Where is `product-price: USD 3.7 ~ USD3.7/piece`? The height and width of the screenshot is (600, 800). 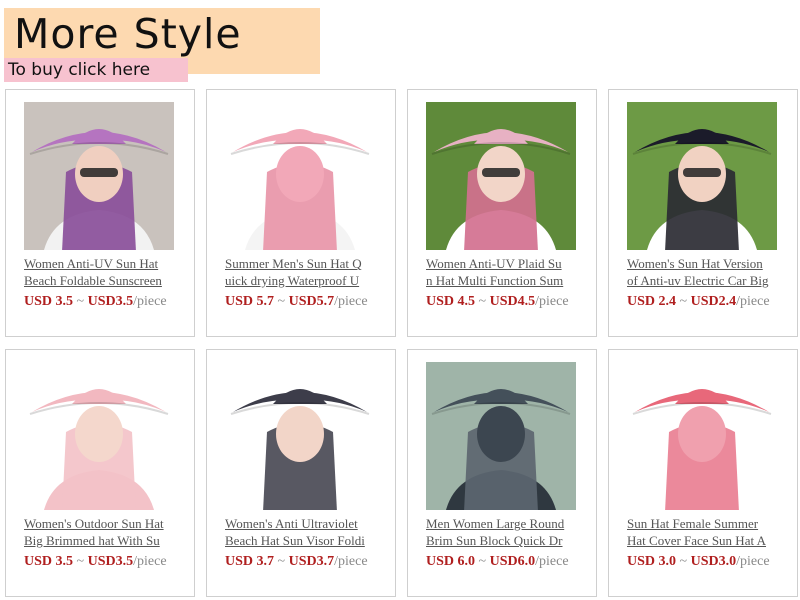 product-price: USD 3.7 ~ USD3.7/piece is located at coordinates (301, 562).